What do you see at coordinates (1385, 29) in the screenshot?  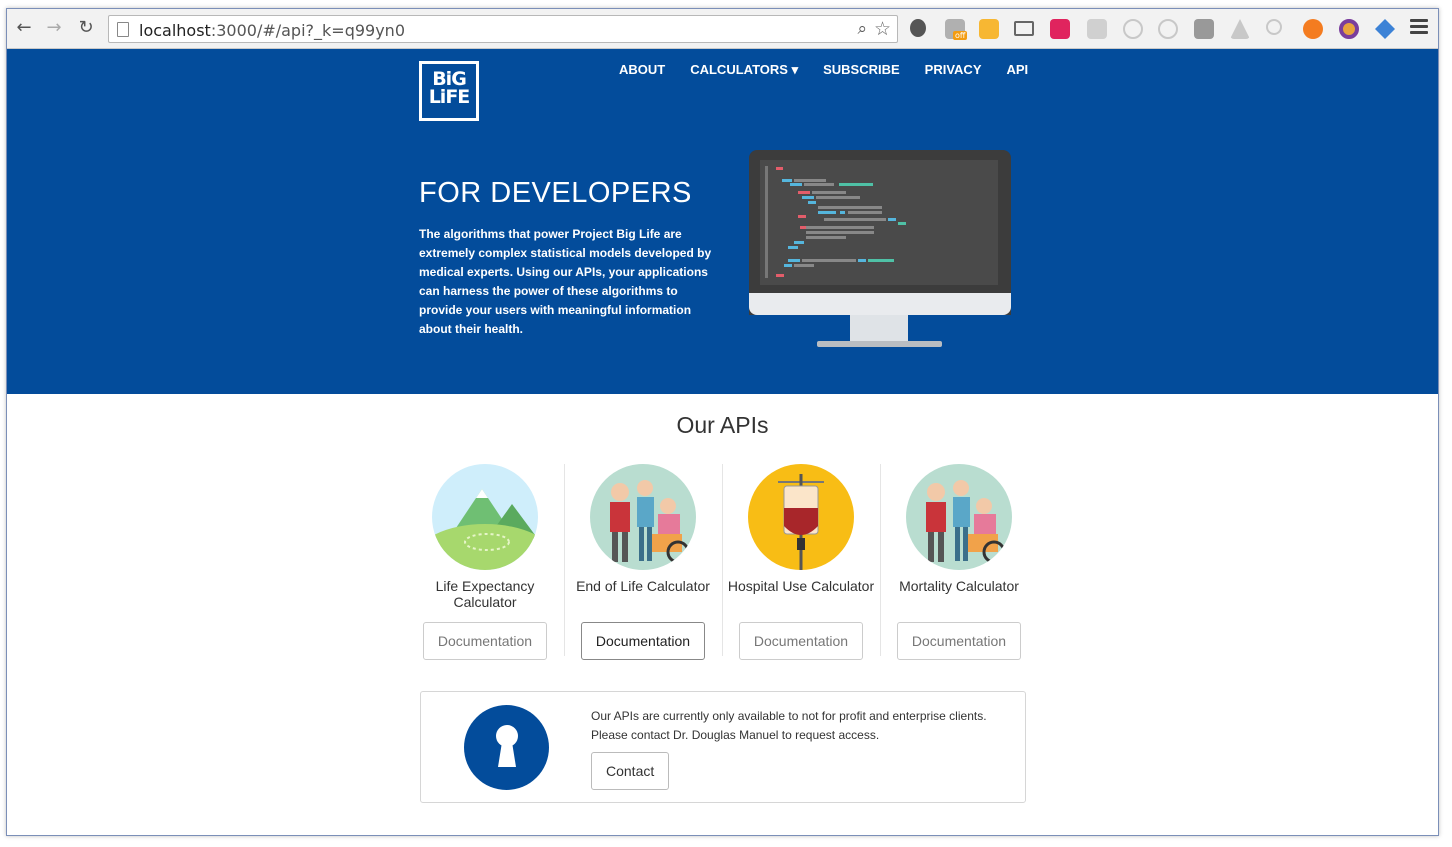 I see `puzzle-extension-icon` at bounding box center [1385, 29].